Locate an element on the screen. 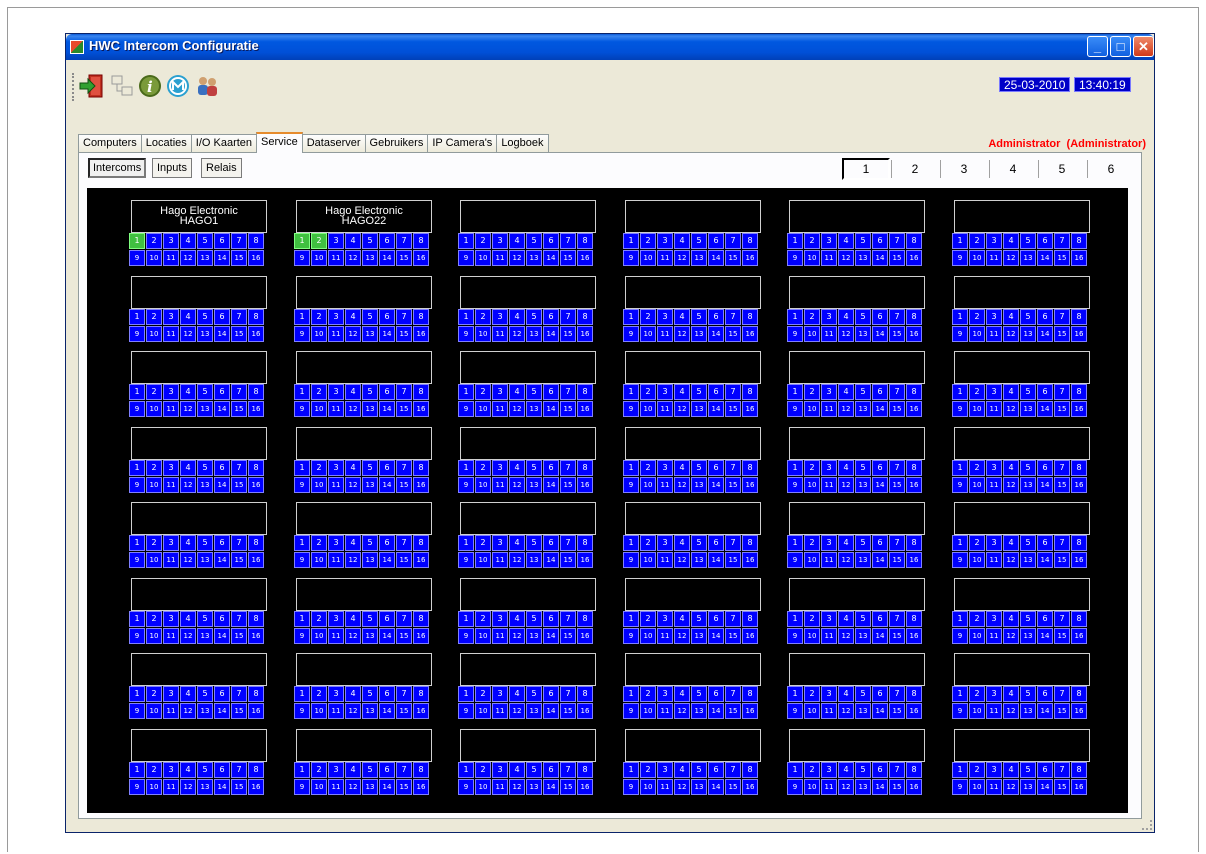 This screenshot has height=854, width=1206. resize-grip is located at coordinates (1147, 825).